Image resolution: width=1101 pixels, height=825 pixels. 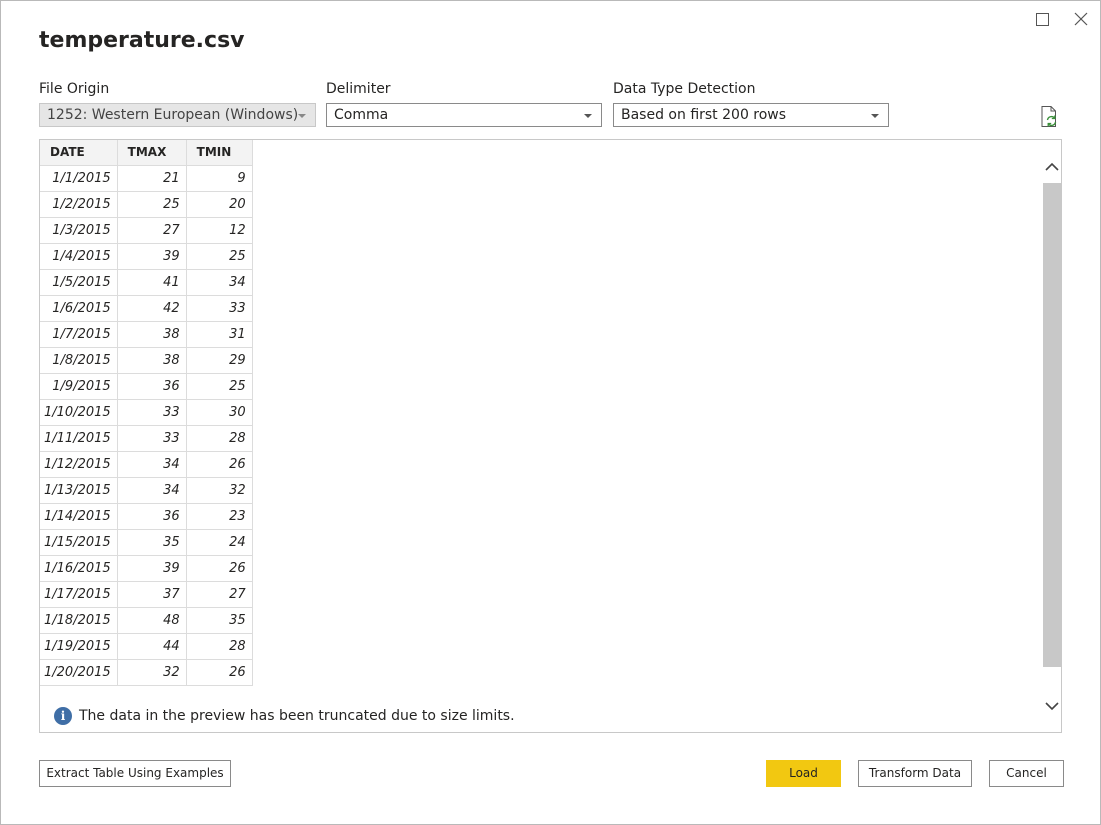 What do you see at coordinates (1052, 706) in the screenshot?
I see `scroll-down-button` at bounding box center [1052, 706].